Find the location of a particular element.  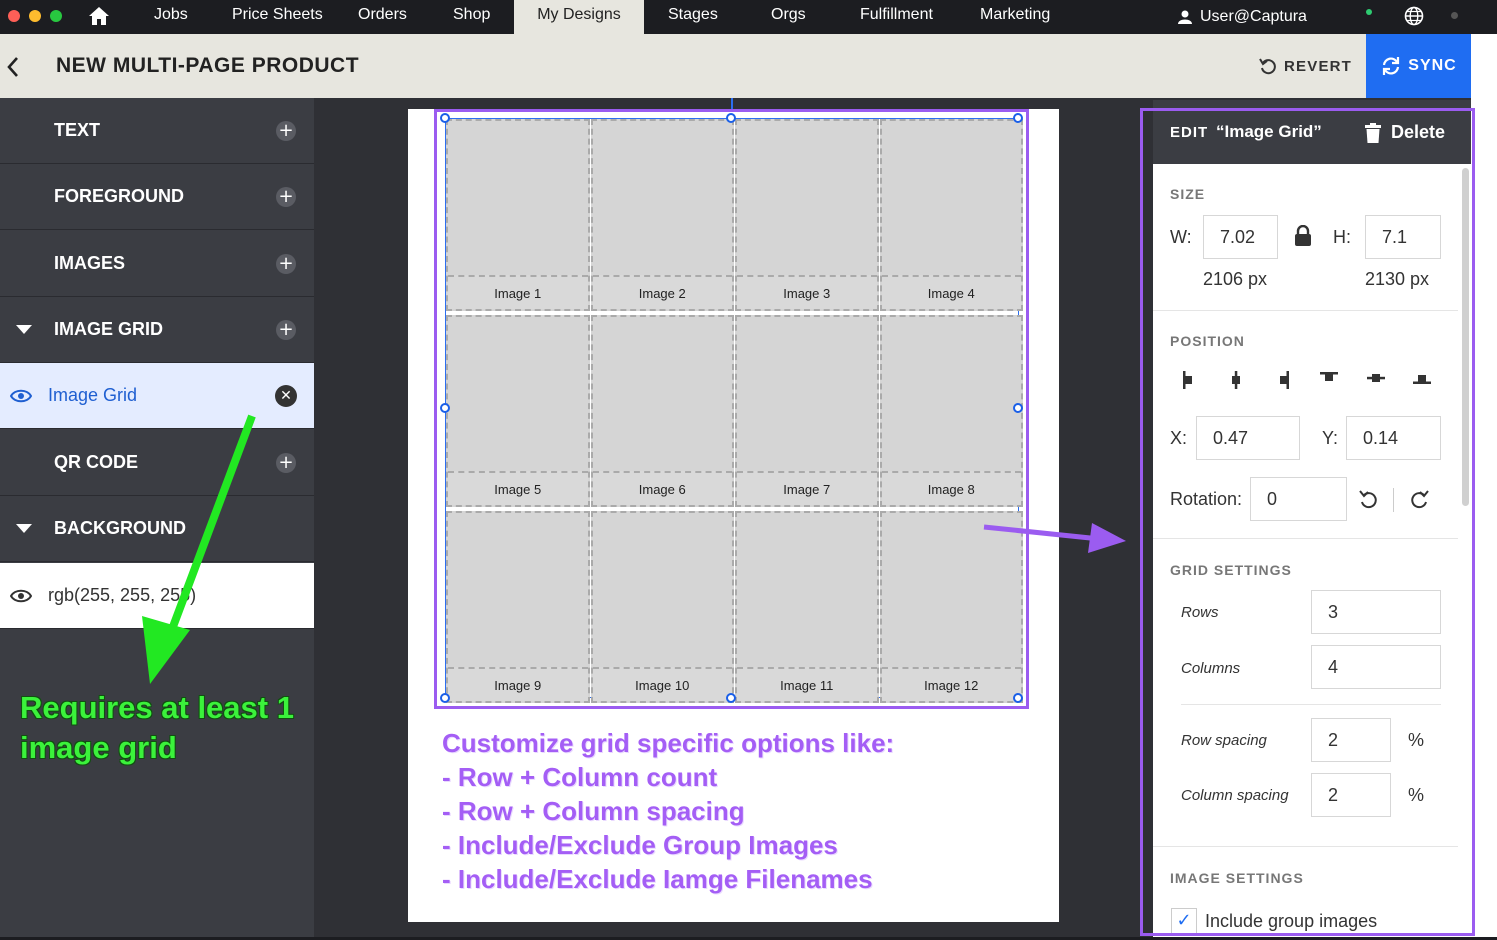

trash-icon is located at coordinates (1373, 132).